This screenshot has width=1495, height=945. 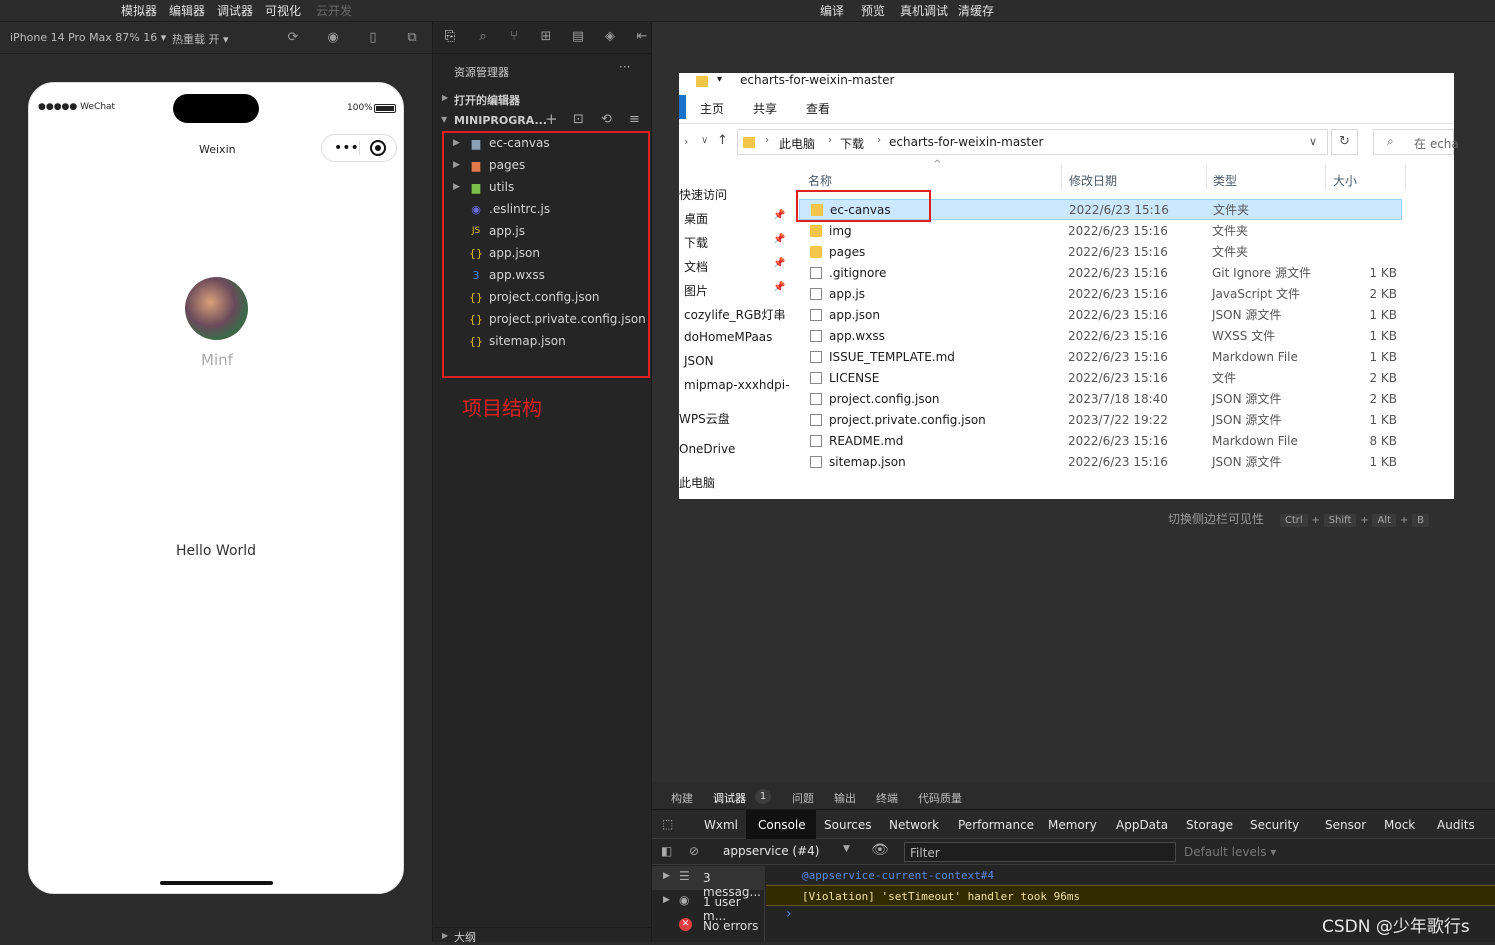 What do you see at coordinates (789, 914) in the screenshot?
I see `console-prompt: ›` at bounding box center [789, 914].